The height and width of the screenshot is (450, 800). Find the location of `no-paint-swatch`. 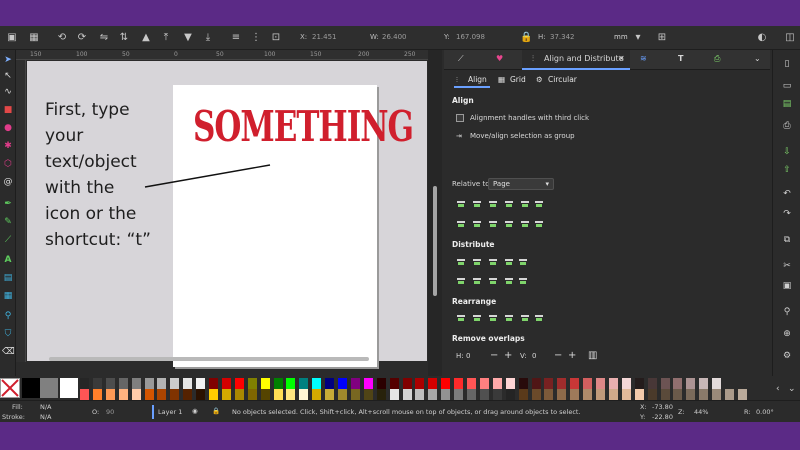

no-paint-swatch is located at coordinates (10, 388).